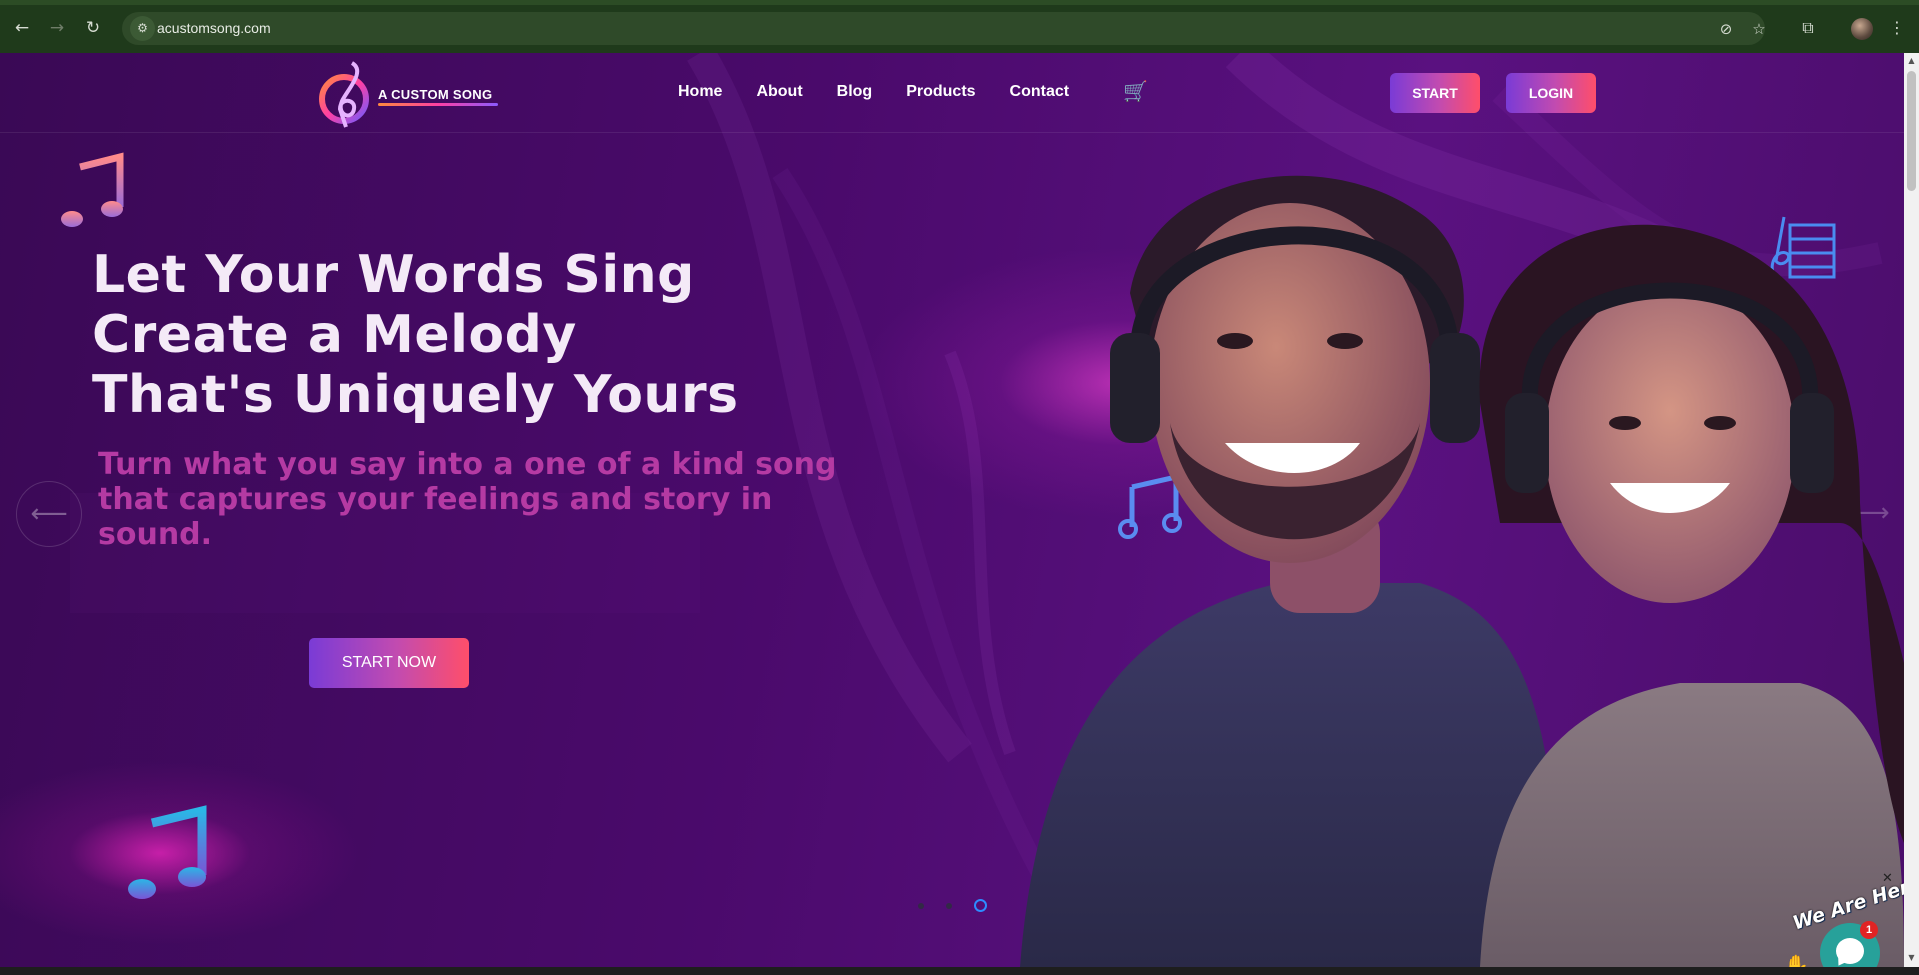 The image size is (1919, 975). What do you see at coordinates (944, 28) in the screenshot?
I see `address-bar: ⚙ acustomsong.com ⊘ ☆` at bounding box center [944, 28].